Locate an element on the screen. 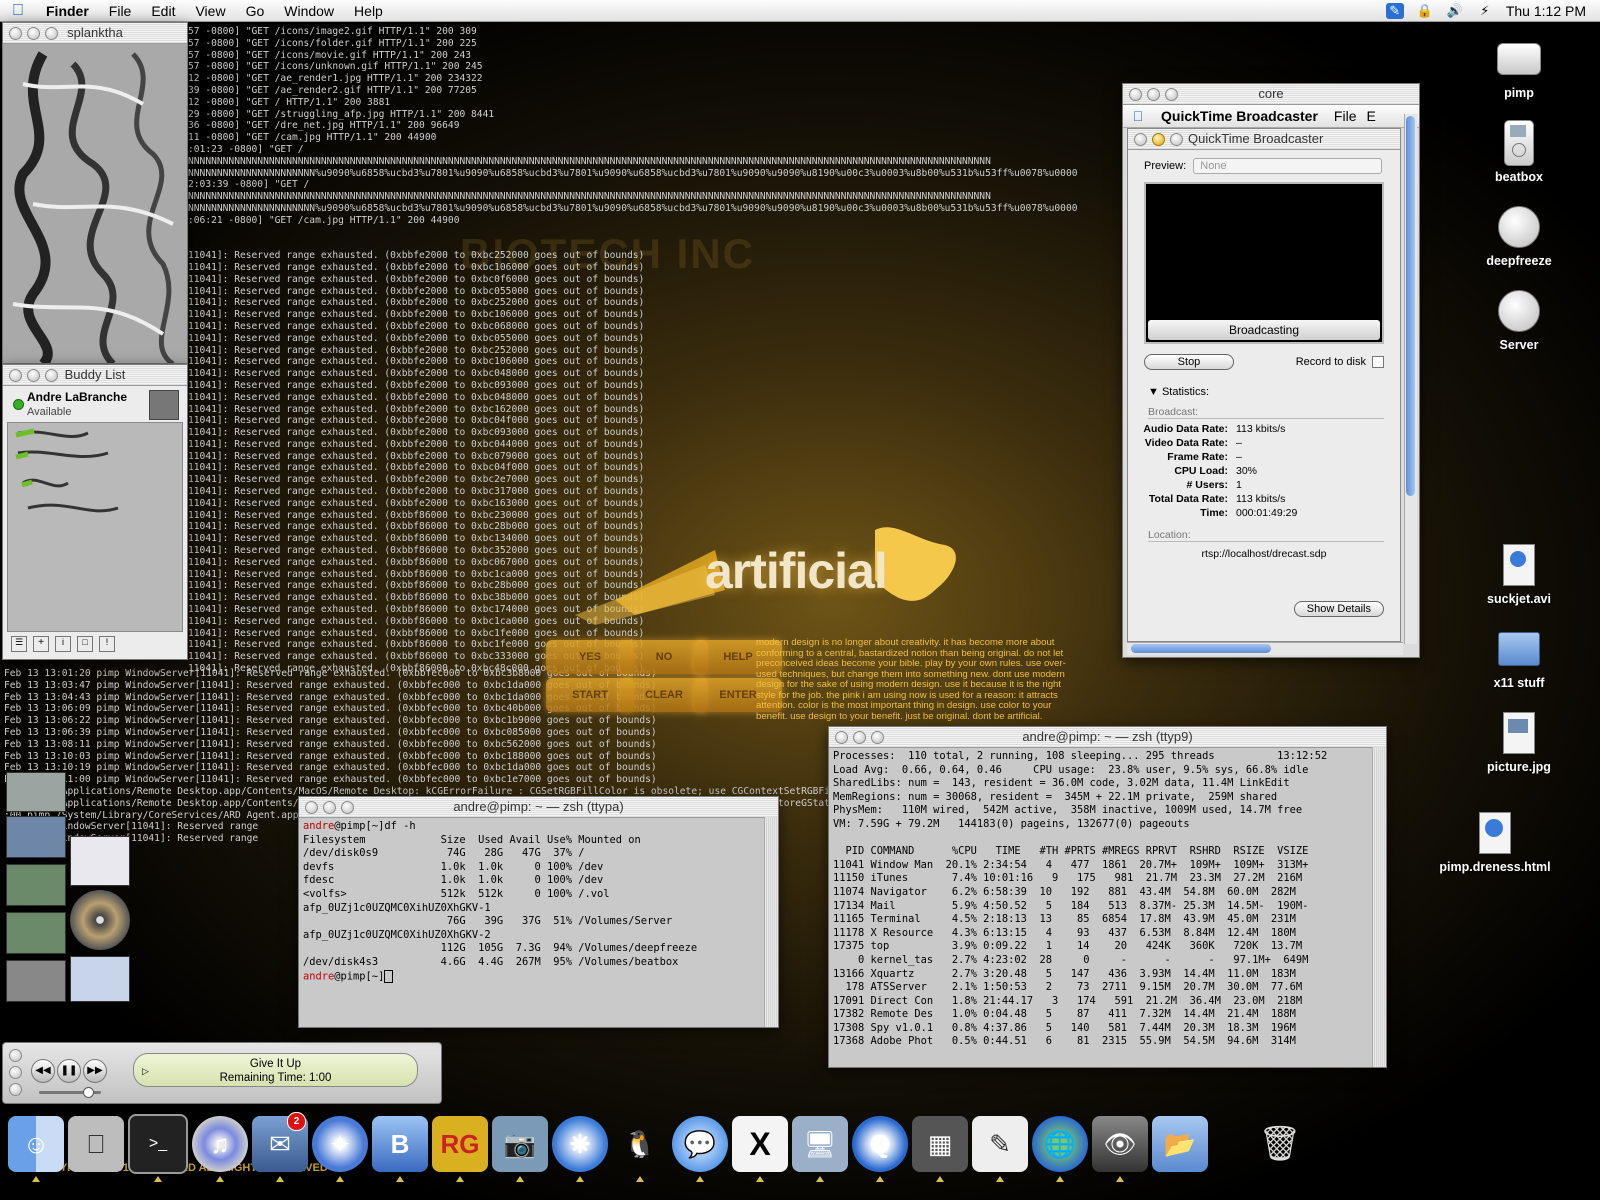  desktop-icon-deepfreeze: deepfreeze is located at coordinates (1519, 236).